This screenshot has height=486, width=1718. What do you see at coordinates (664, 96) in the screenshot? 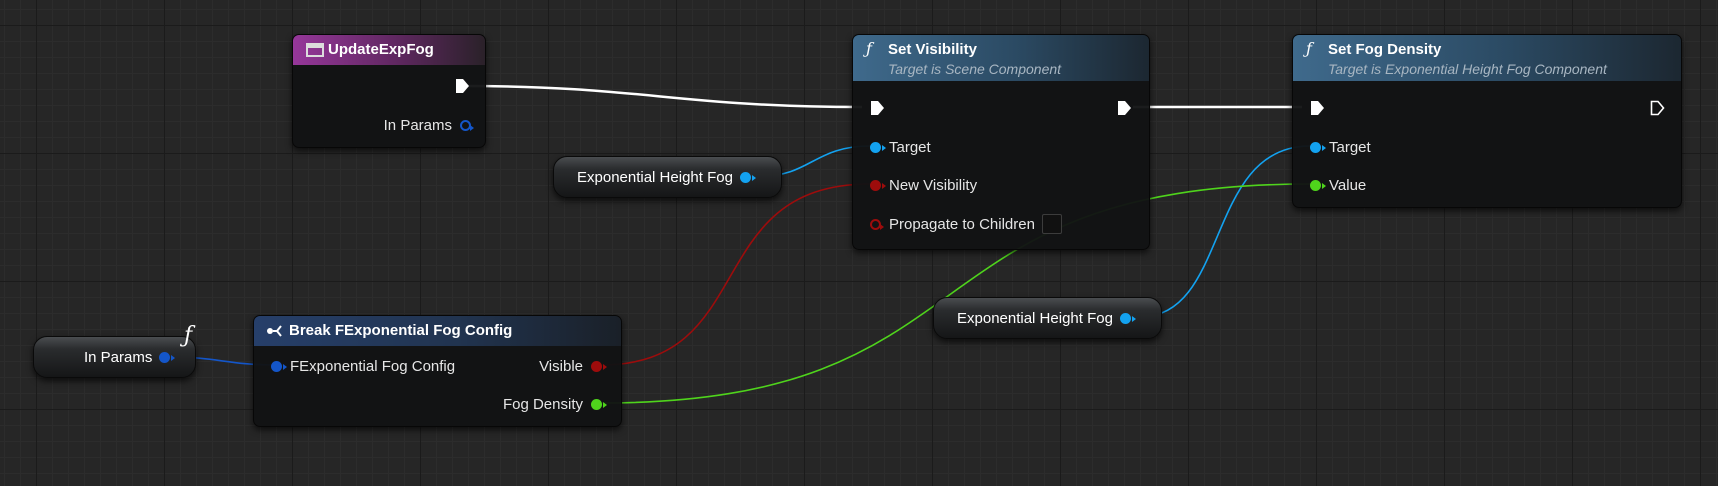
I see `exec-wire-event-to-setvisibility` at bounding box center [664, 96].